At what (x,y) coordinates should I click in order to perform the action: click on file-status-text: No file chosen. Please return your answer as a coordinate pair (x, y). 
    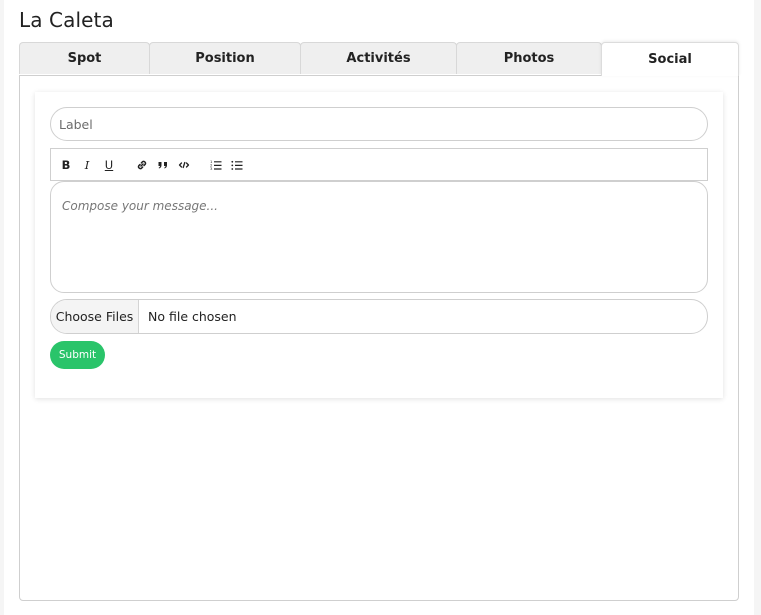
    Looking at the image, I should click on (192, 316).